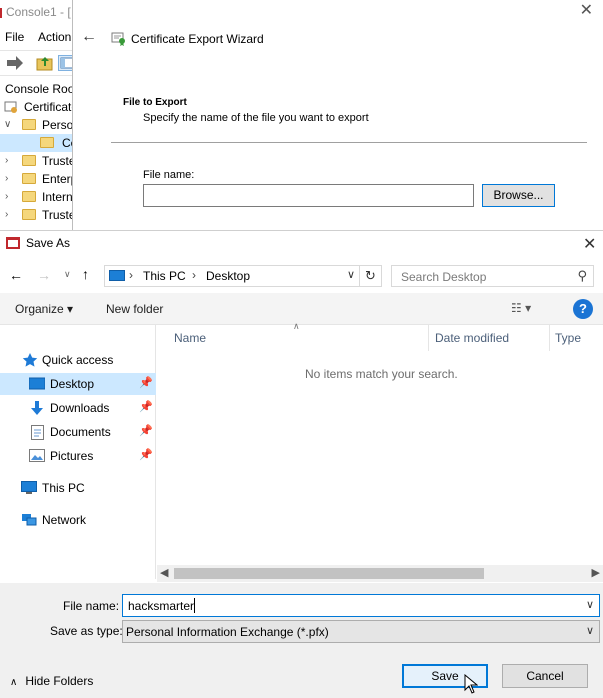 Image resolution: width=603 pixels, height=698 pixels. Describe the element at coordinates (39, 432) in the screenshot. I see `documents-icon` at that location.